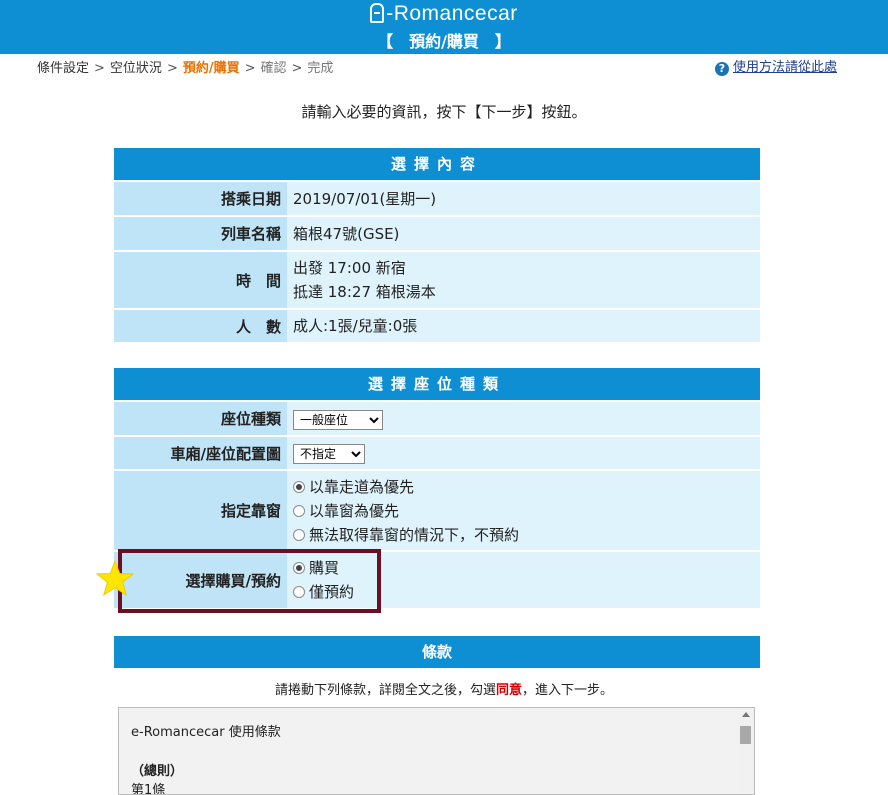  I want to click on help-area: ? 使用方法請從此處, so click(775, 66).